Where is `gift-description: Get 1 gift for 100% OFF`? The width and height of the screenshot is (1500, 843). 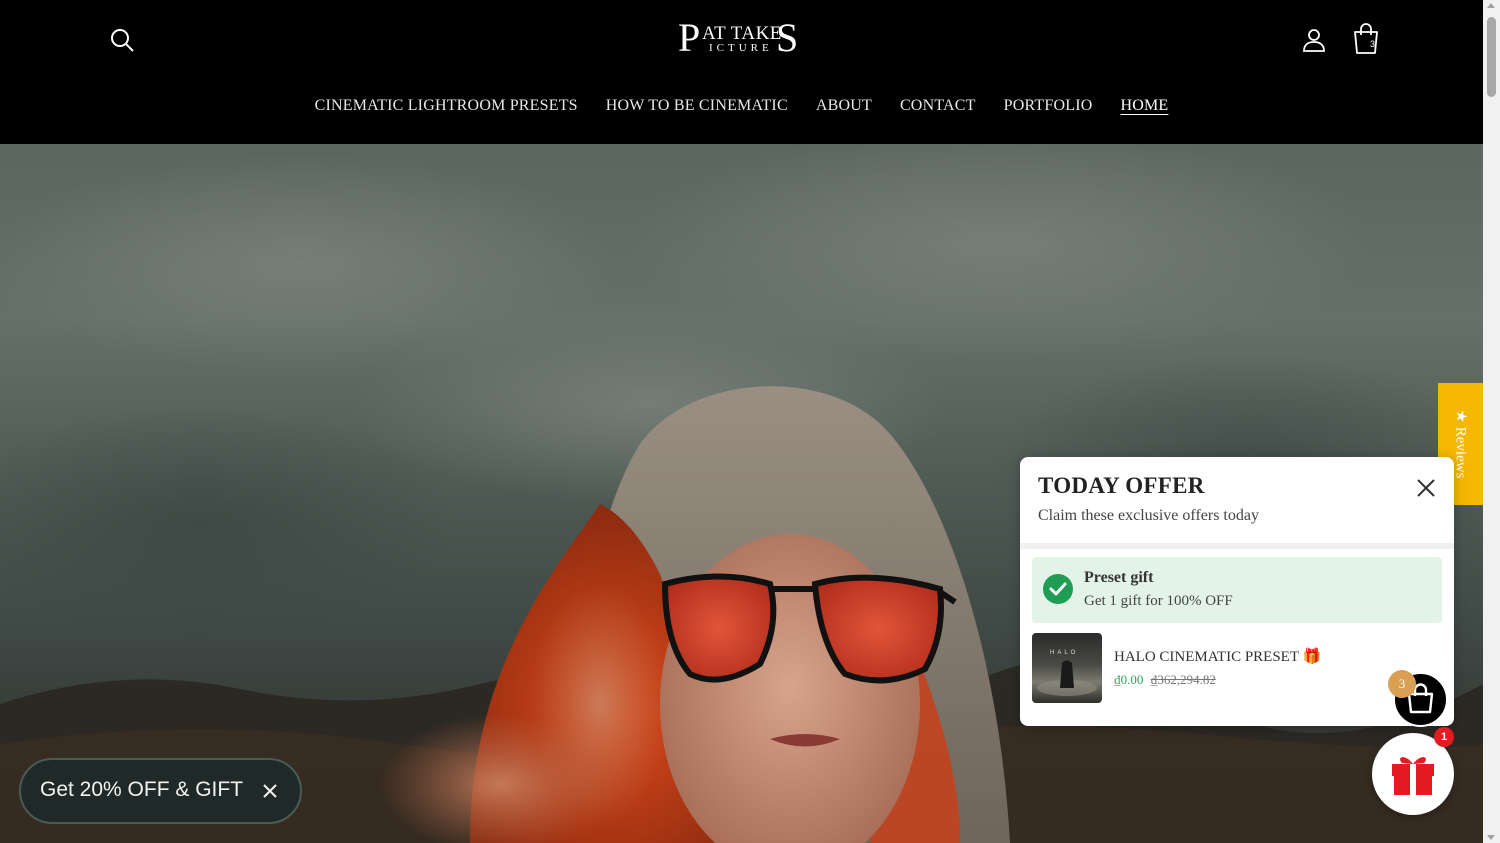
gift-description: Get 1 gift for 100% OFF is located at coordinates (1158, 601).